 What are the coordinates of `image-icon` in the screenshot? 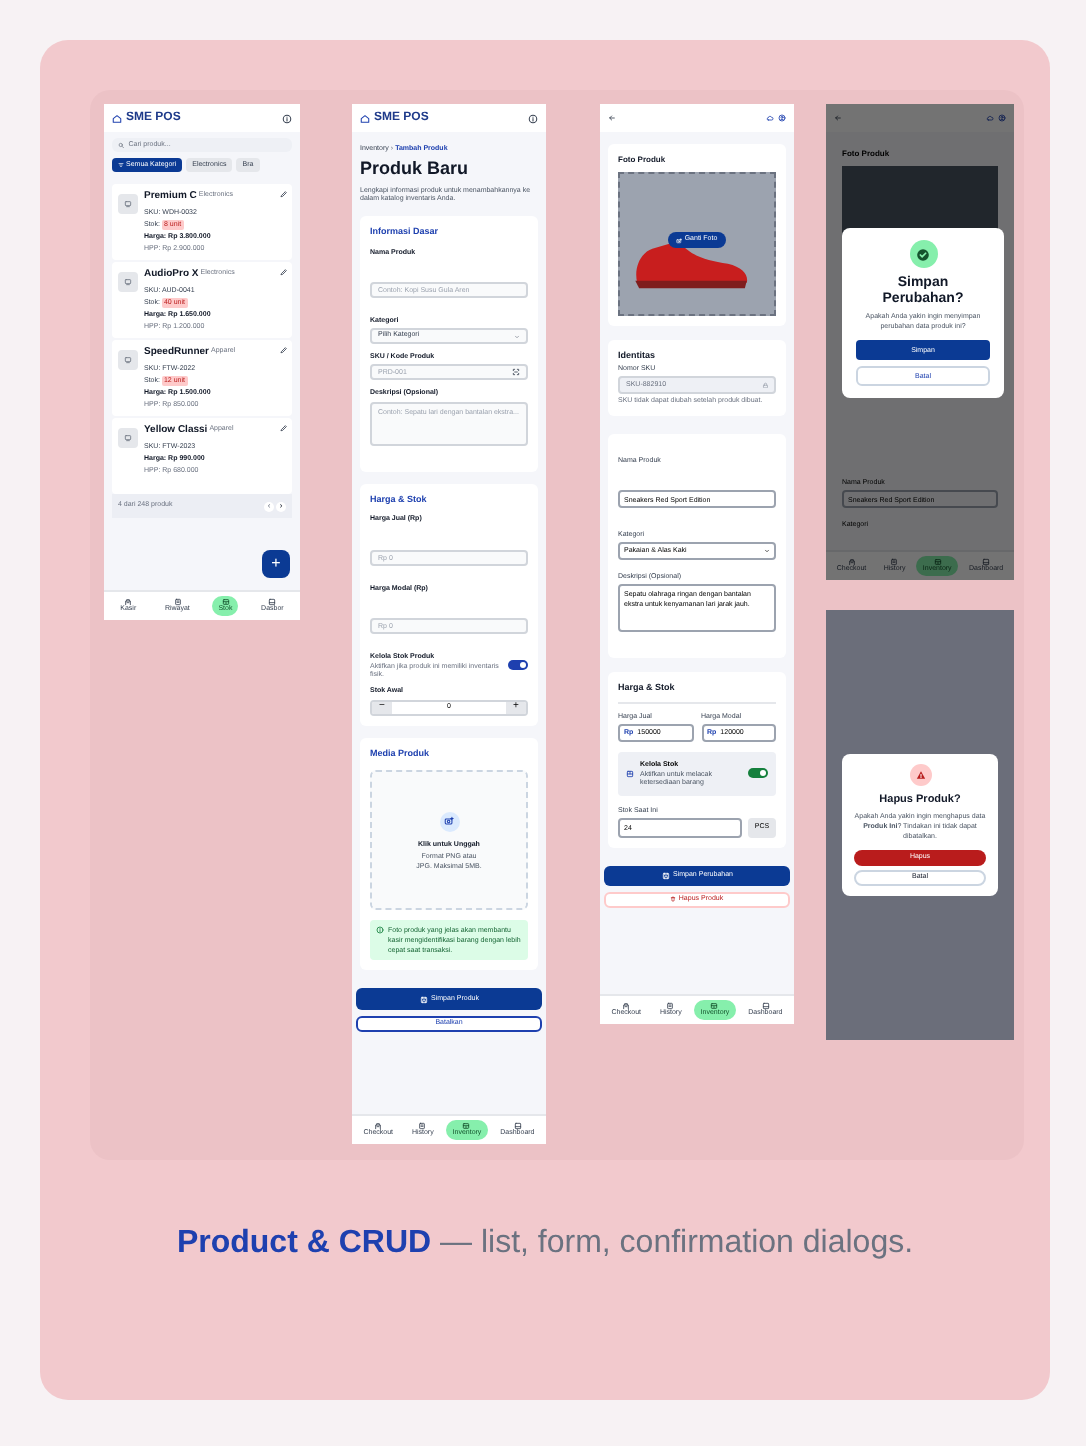 It's located at (679, 240).